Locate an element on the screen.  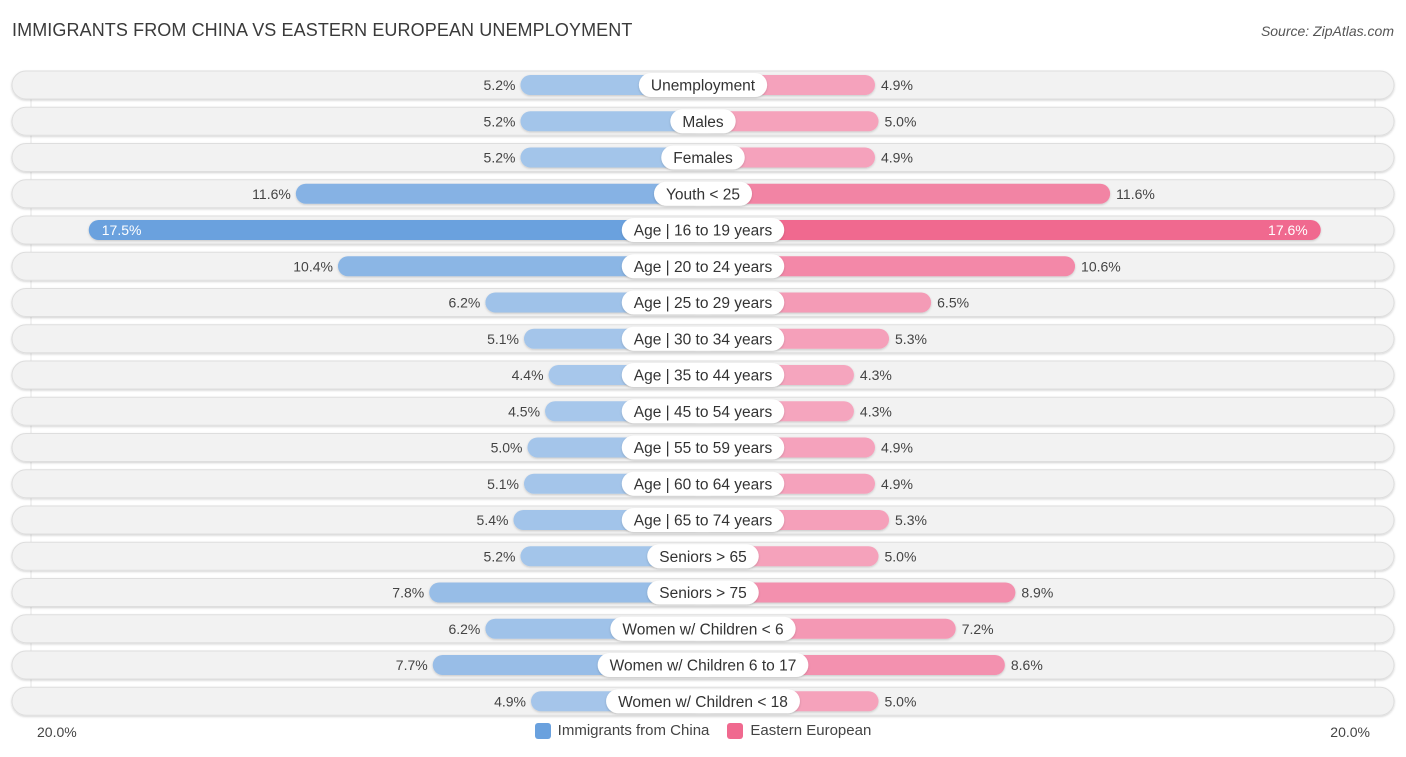
category-label: Unemployment is located at coordinates (703, 86).